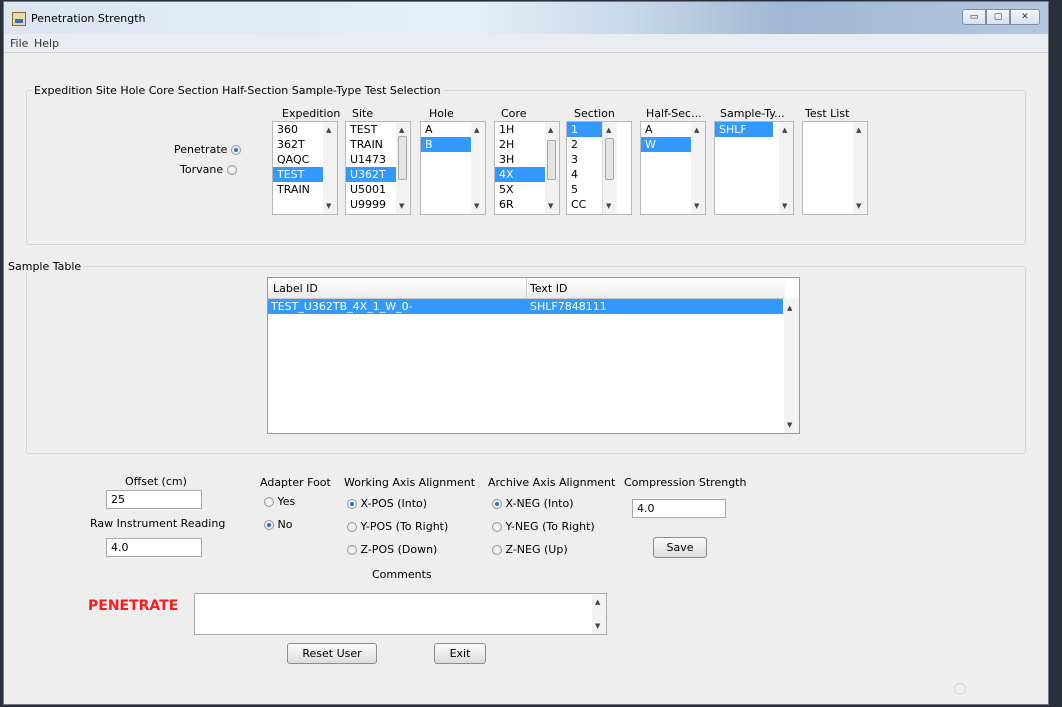  I want to click on comments-textarea: ▲ ▼, so click(400, 614).